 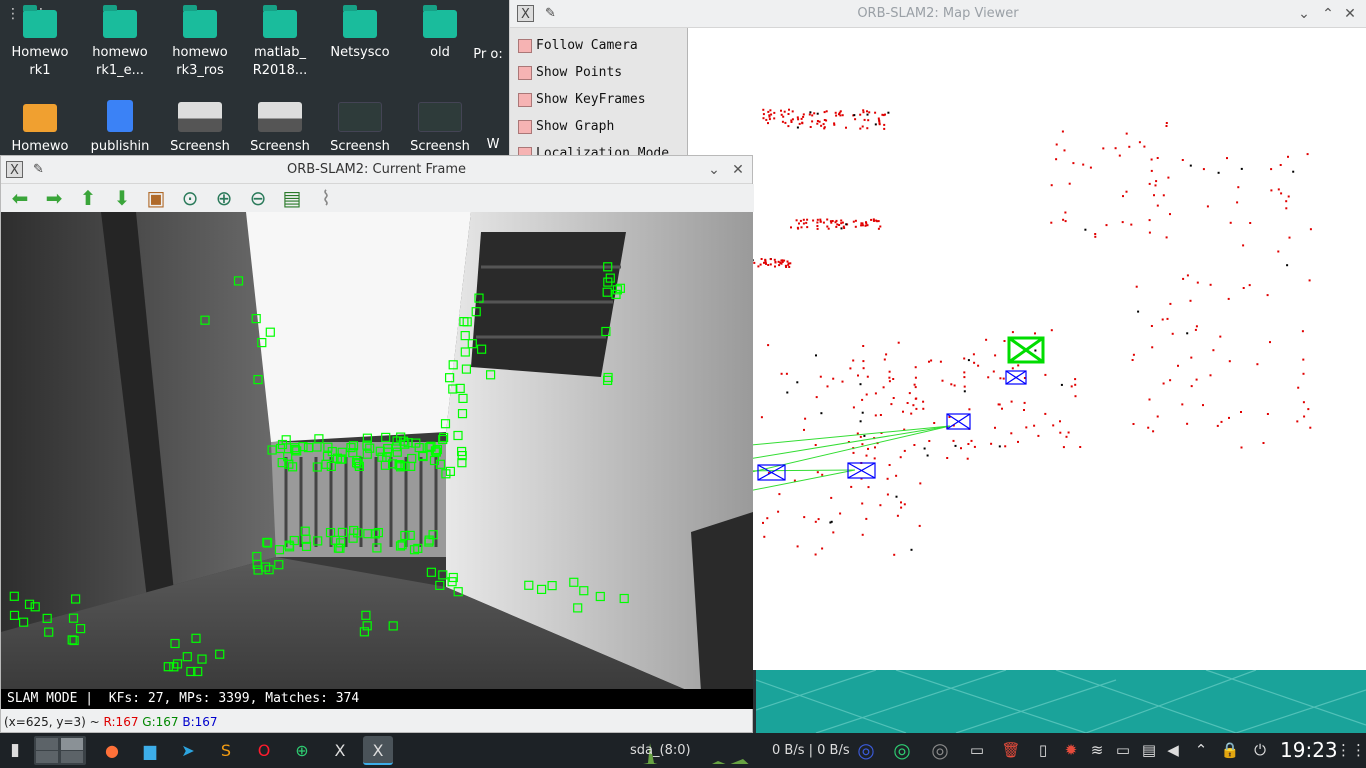 I want to click on swap-monitor-icon: ◎, so click(x=940, y=750).